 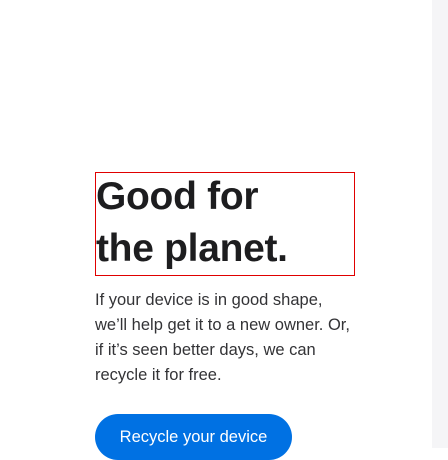 I want to click on side-panel-edge, so click(x=440, y=224).